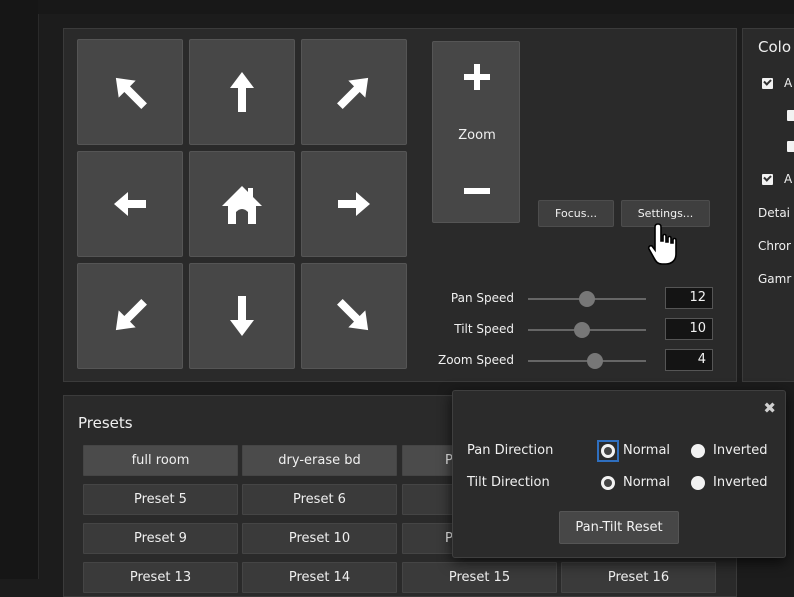  I want to click on presets-title: Presets, so click(105, 423).